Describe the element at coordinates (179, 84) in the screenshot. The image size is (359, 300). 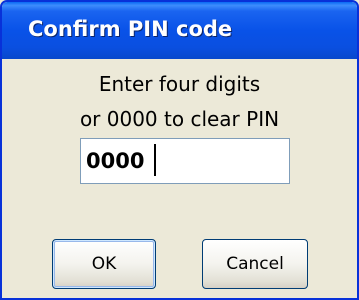
I see `instruction-line-1: Enter four digits` at that location.